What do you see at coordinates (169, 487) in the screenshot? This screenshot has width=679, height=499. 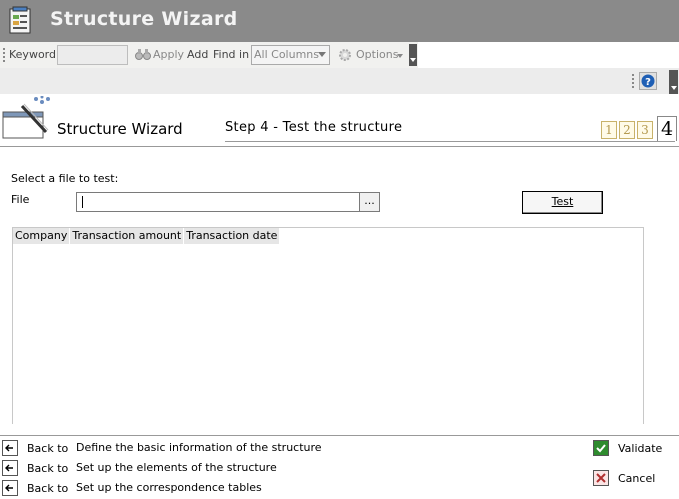 I see `back-target-label: Set up the correspondence tables` at bounding box center [169, 487].